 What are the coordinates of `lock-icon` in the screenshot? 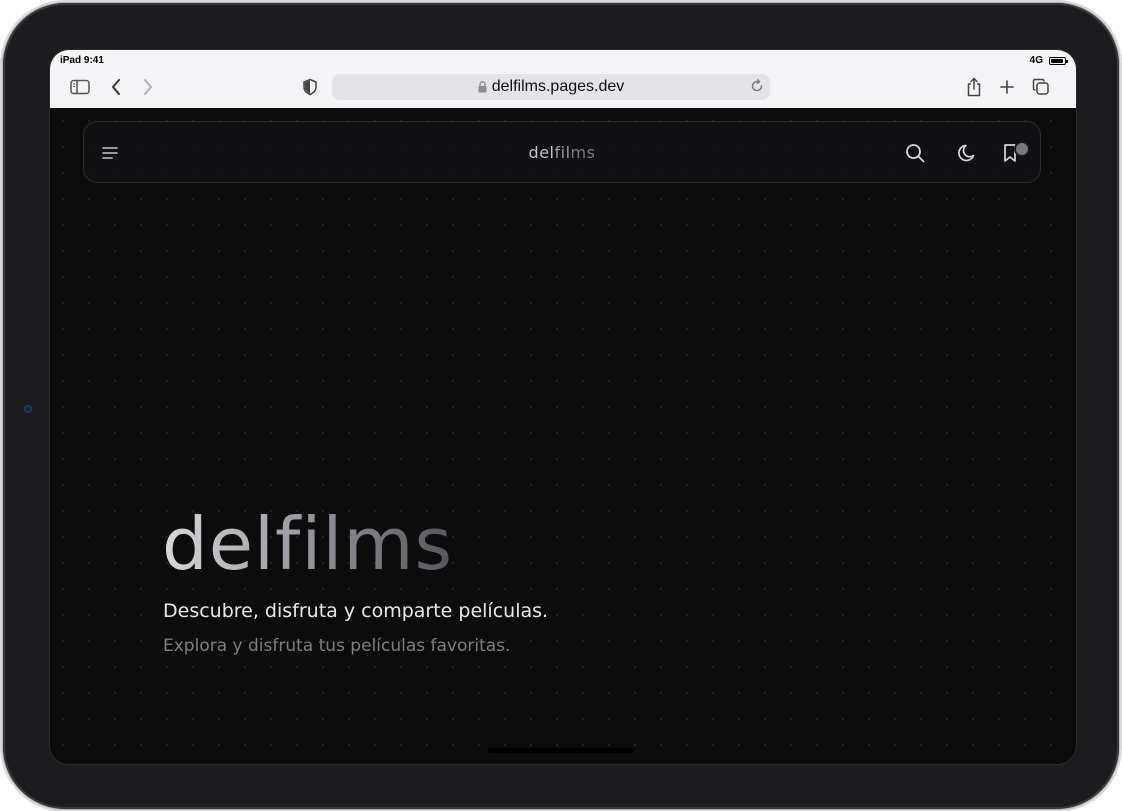 It's located at (482, 87).